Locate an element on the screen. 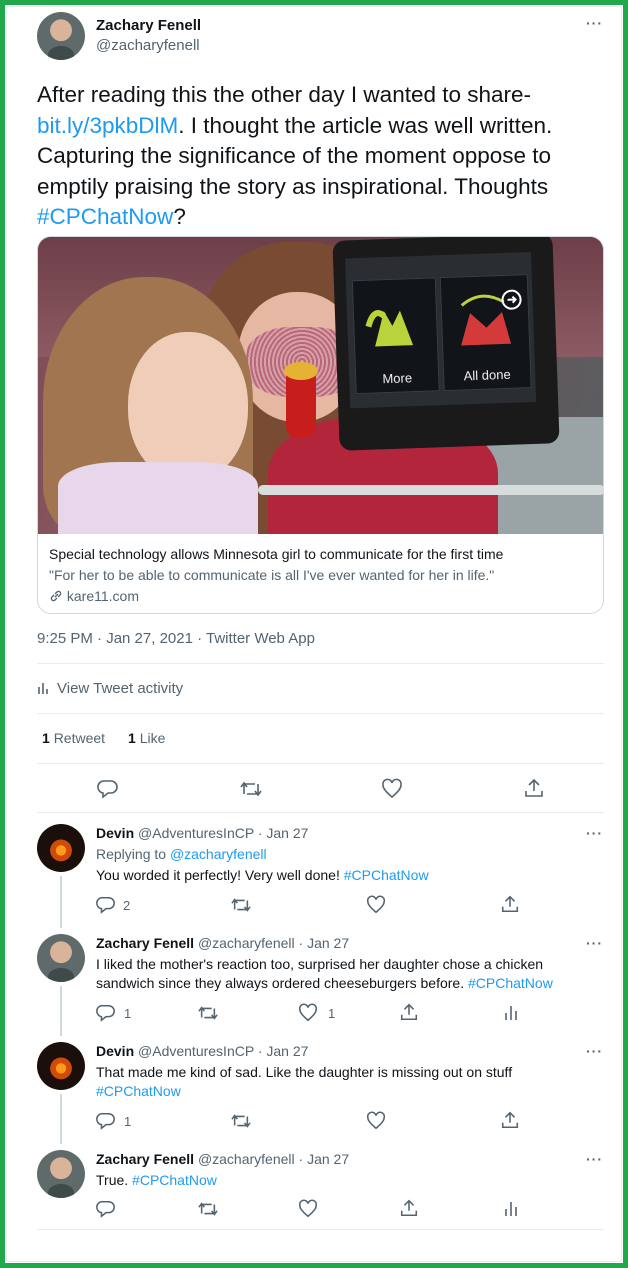  replying-to-handle: @zacharyfenell is located at coordinates (218, 854).